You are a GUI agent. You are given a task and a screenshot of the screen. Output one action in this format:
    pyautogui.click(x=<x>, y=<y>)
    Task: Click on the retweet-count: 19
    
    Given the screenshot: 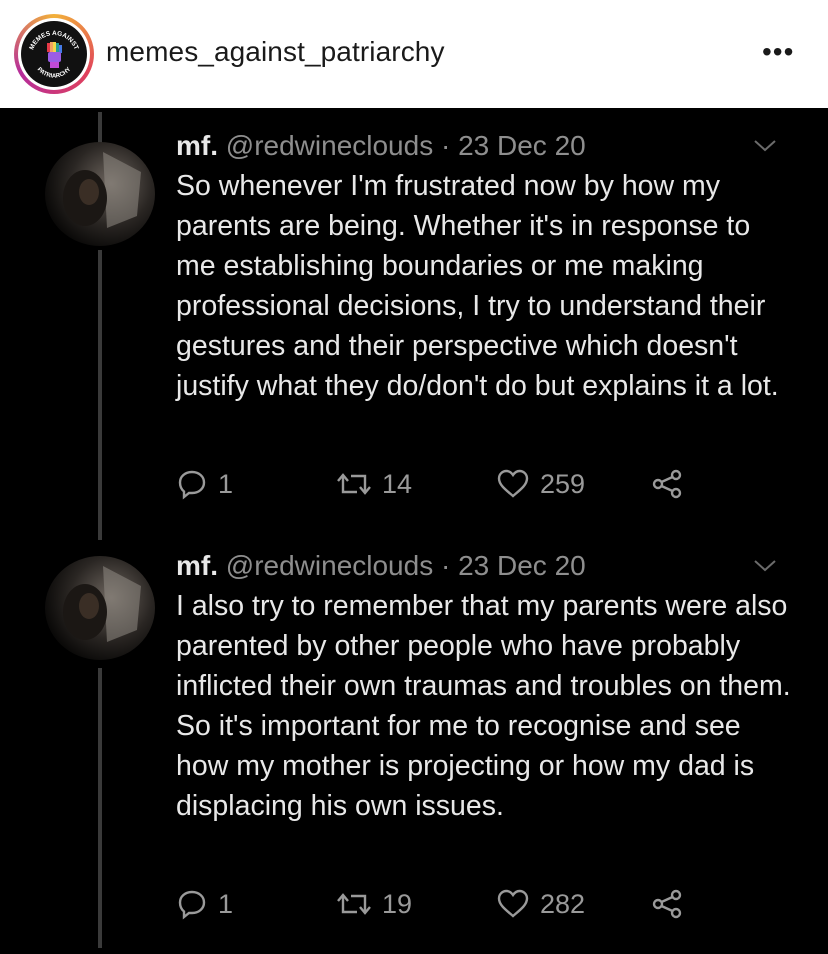 What is the action you would take?
    pyautogui.click(x=397, y=903)
    